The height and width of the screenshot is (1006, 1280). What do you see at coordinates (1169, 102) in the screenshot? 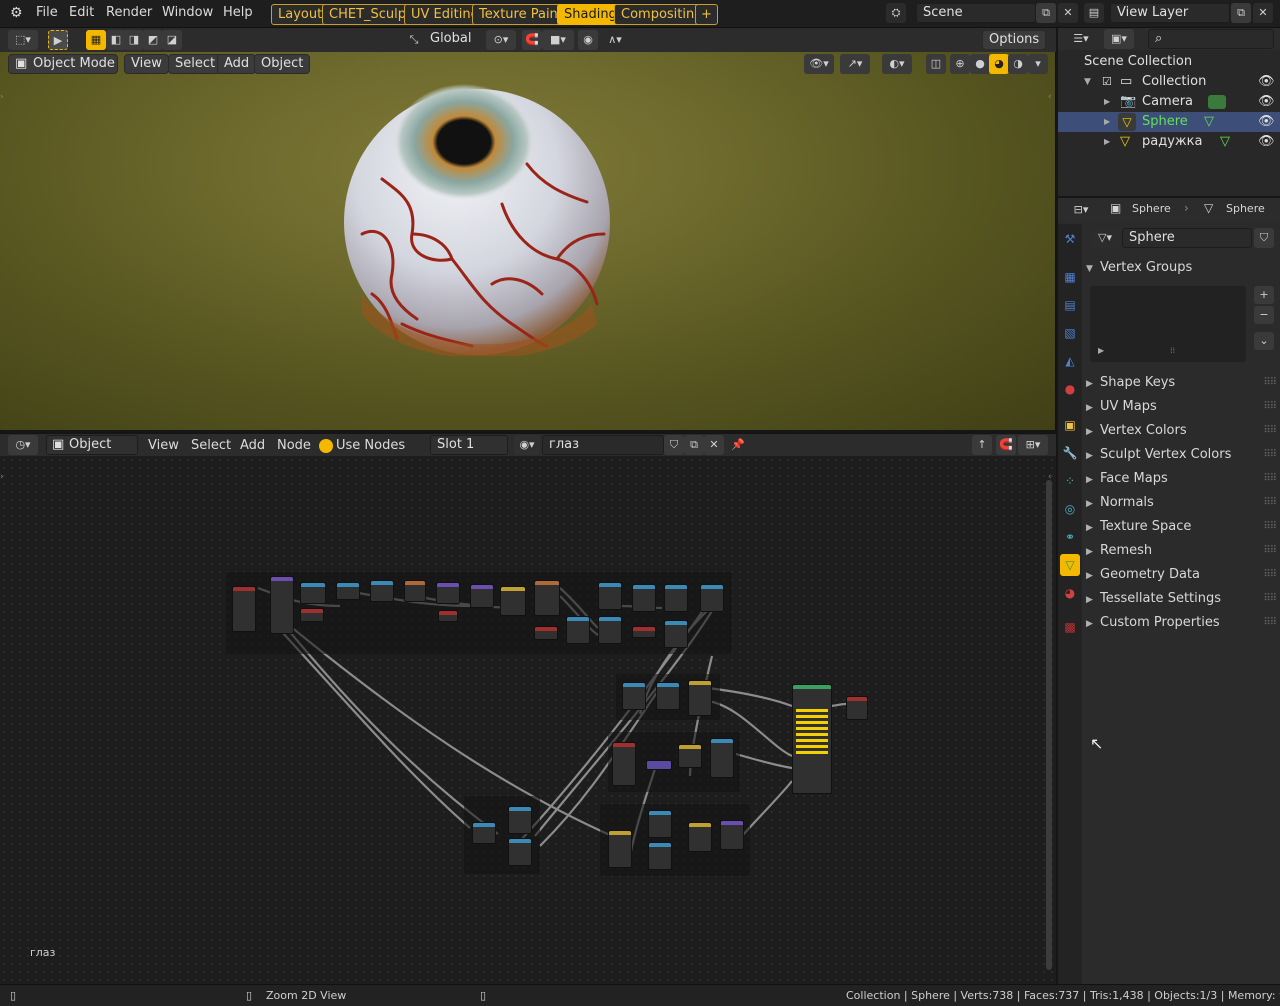
I see `outliner-item-camera: ▶ 📷 Camera 👁` at bounding box center [1169, 102].